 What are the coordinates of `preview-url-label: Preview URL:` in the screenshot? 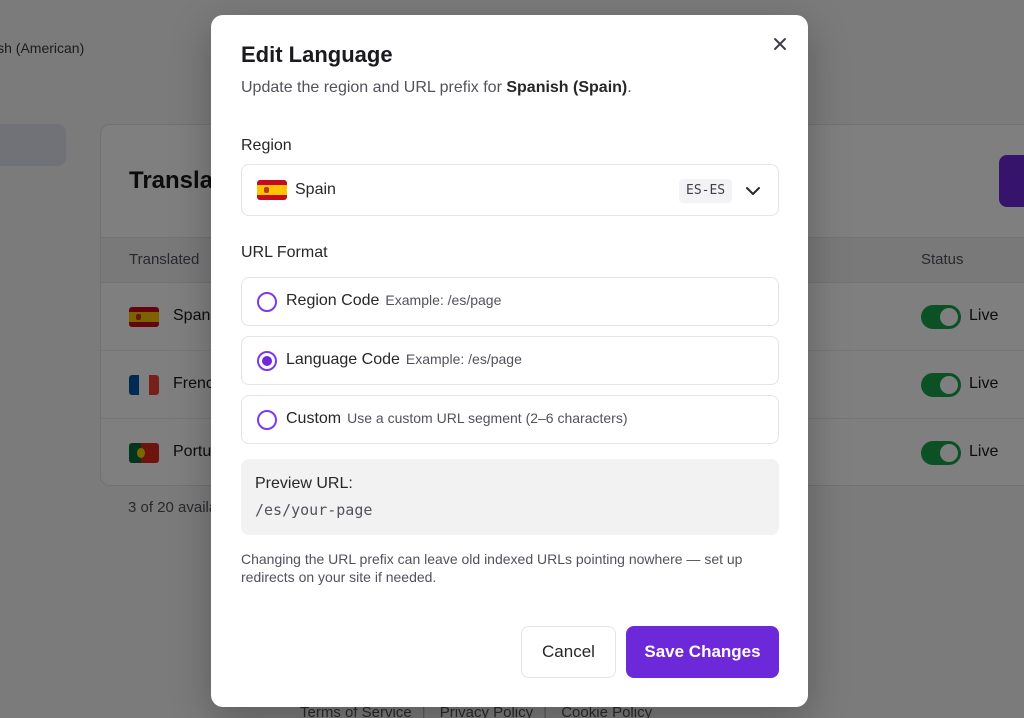 It's located at (304, 483).